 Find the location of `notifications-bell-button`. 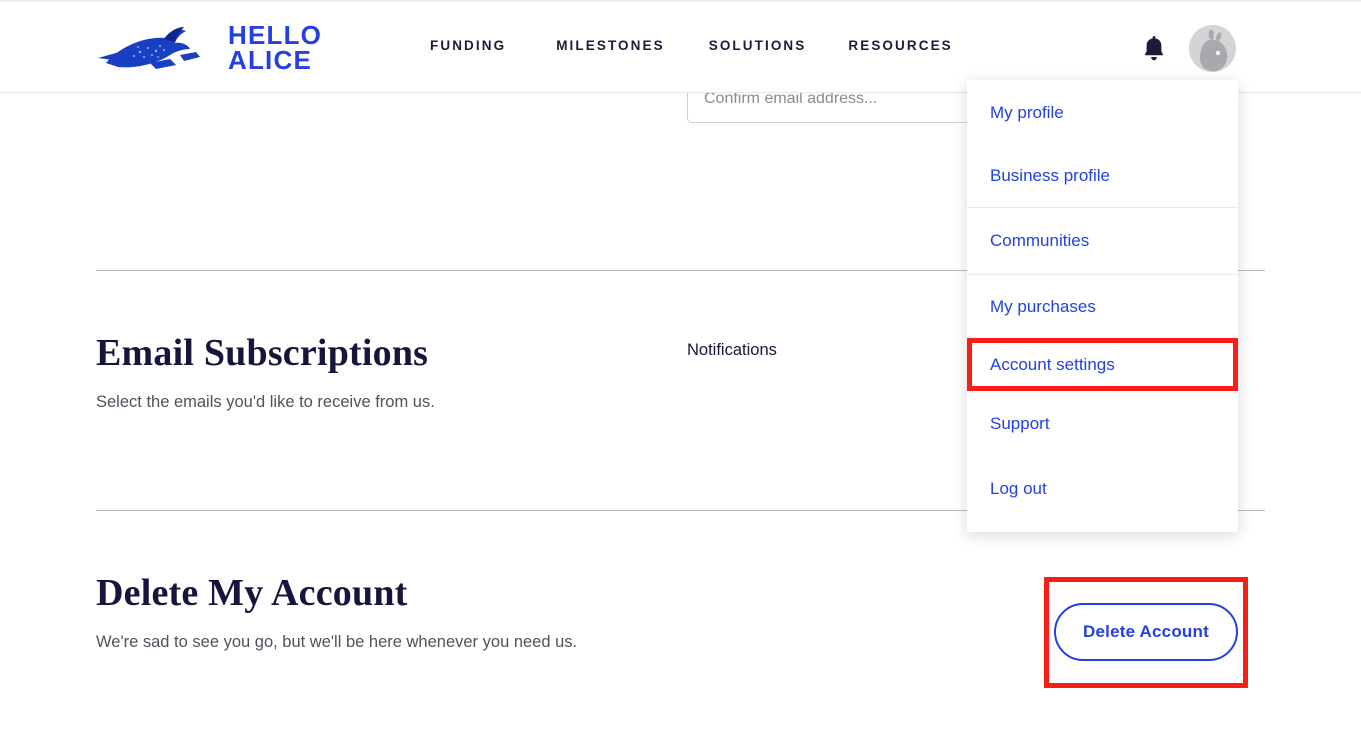

notifications-bell-button is located at coordinates (1154, 49).